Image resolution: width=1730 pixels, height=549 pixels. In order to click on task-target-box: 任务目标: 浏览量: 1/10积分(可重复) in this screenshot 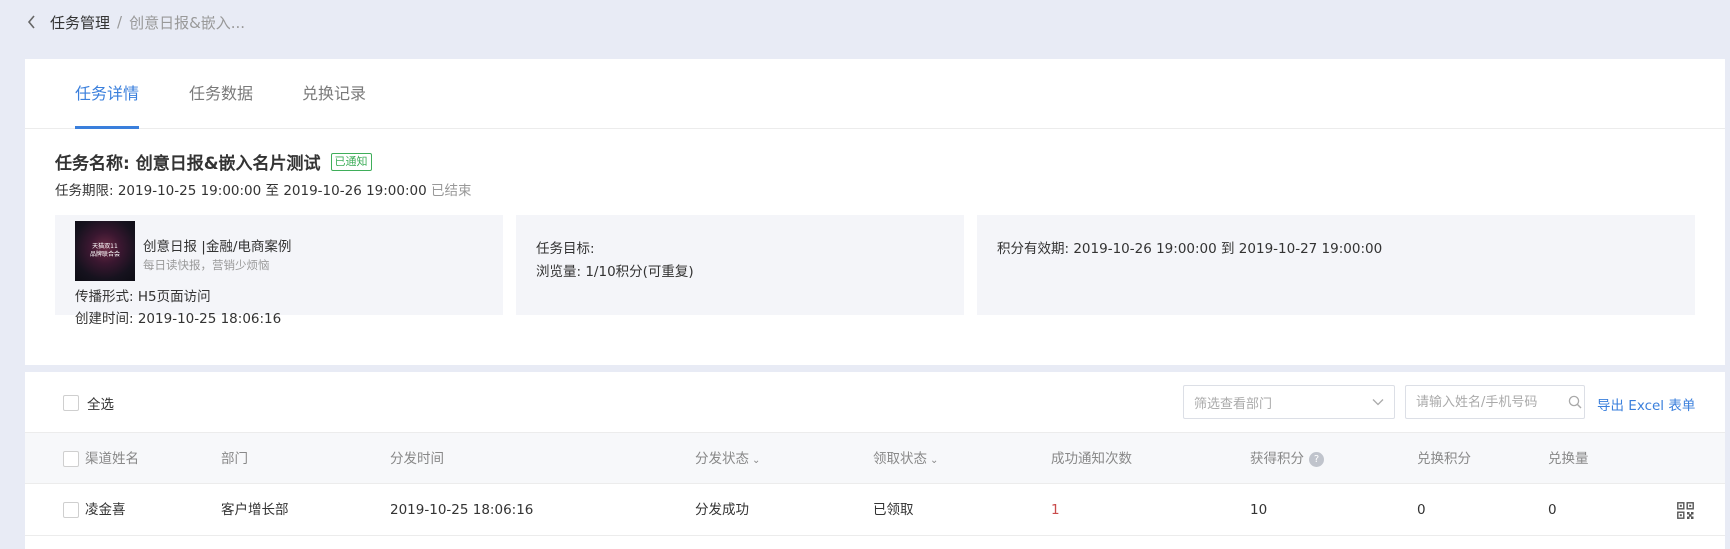, I will do `click(740, 265)`.